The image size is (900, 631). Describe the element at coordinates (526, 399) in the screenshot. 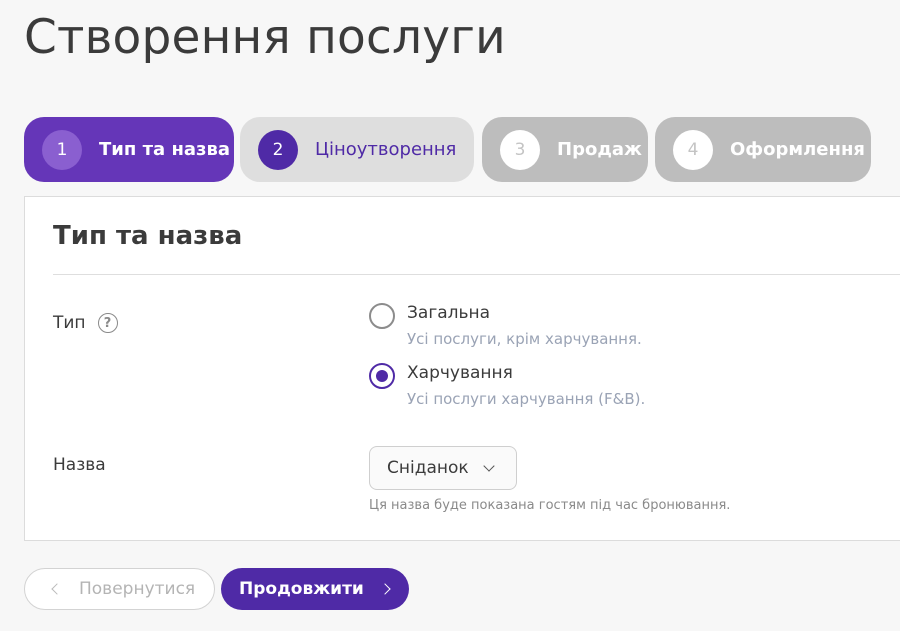

I see `radio-description: Усі послуги харчування (F&B).` at that location.